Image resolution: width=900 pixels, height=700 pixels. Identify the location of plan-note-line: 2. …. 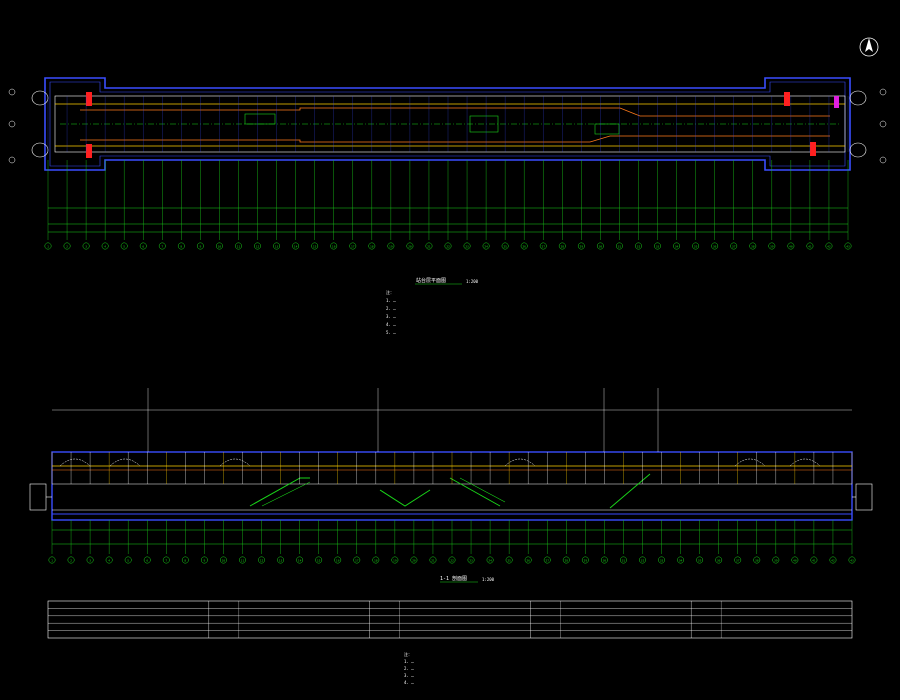
(391, 308).